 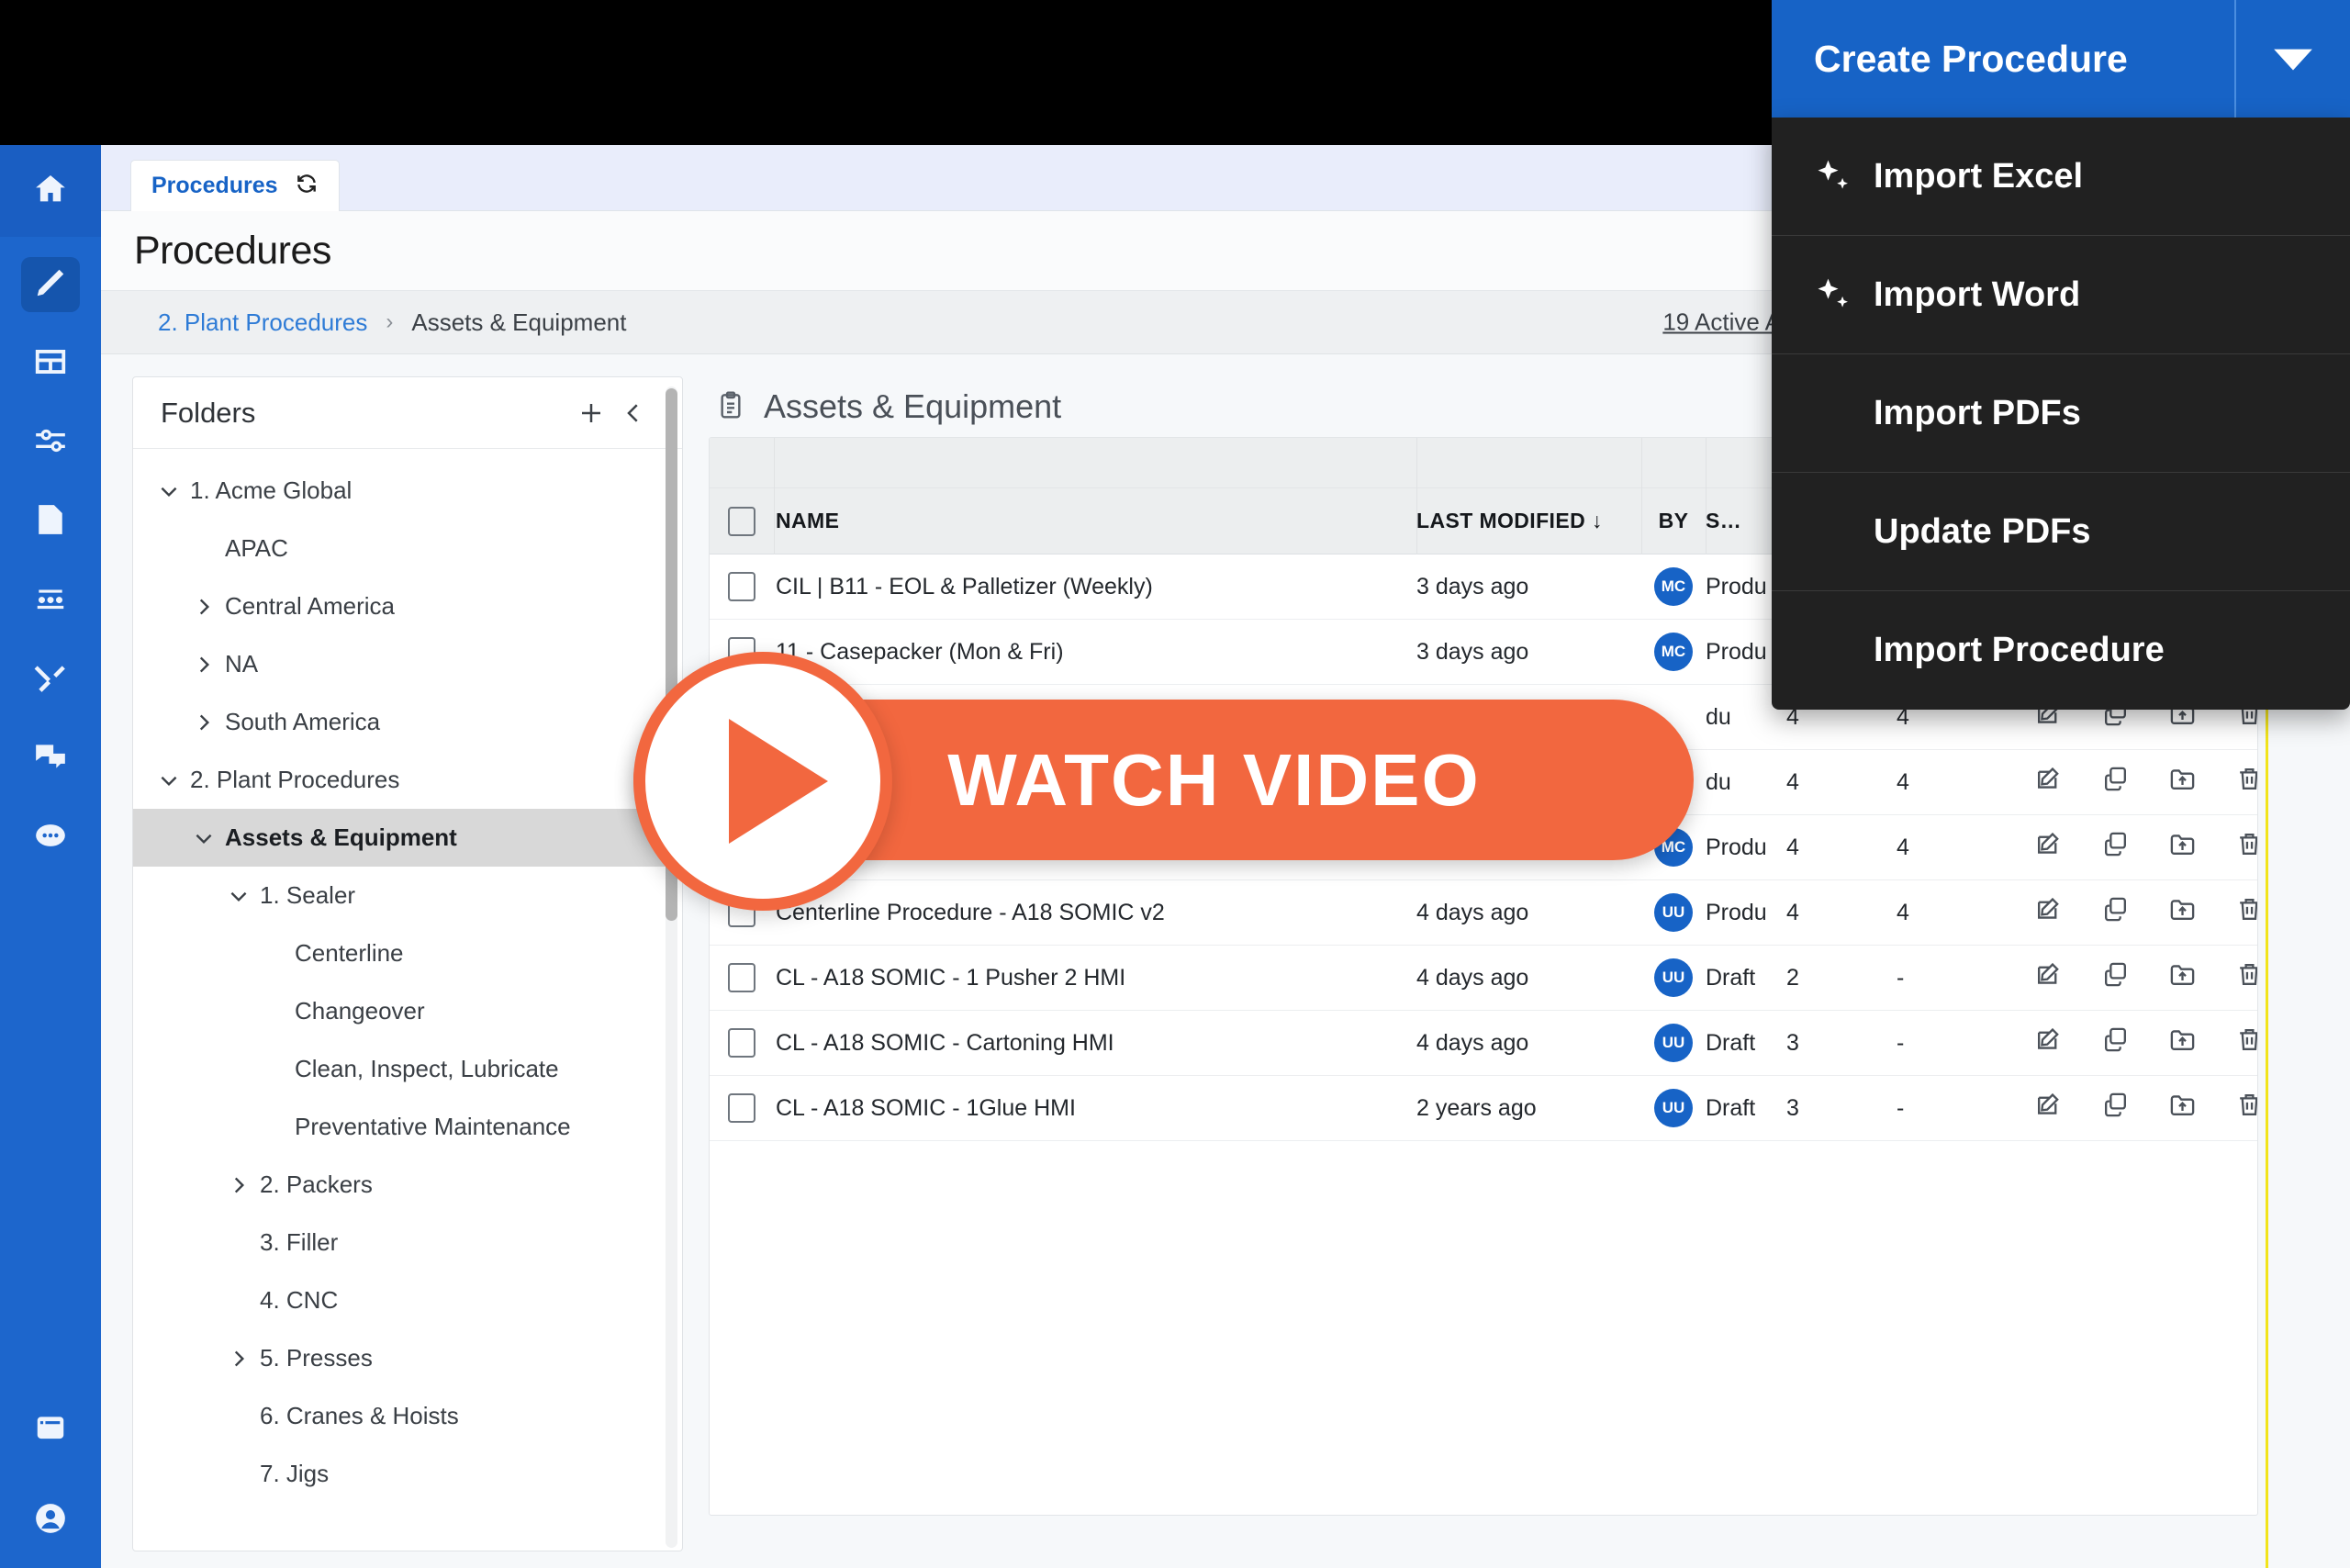 What do you see at coordinates (2061, 177) in the screenshot?
I see `menu-item: Import Excel` at bounding box center [2061, 177].